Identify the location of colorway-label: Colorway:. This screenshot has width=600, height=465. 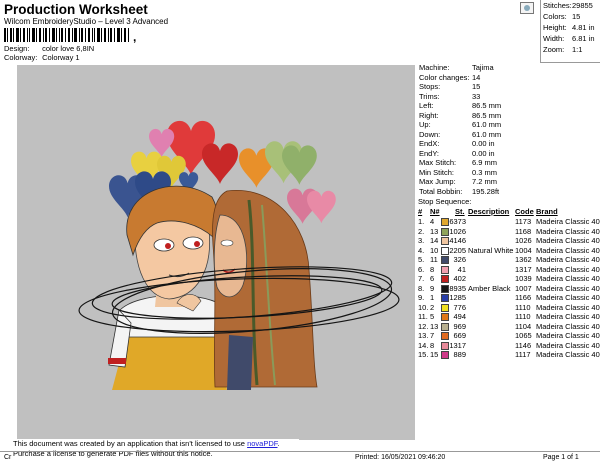
(21, 57).